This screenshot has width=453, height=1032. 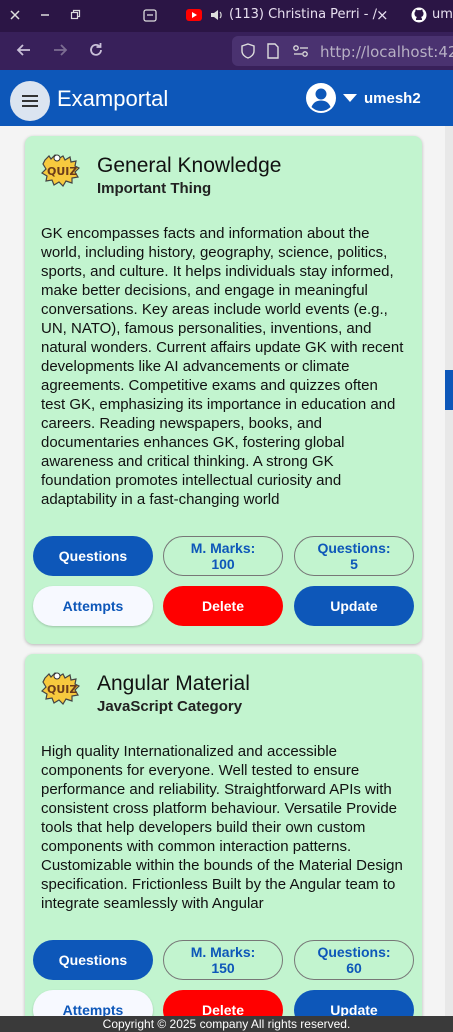 What do you see at coordinates (442, 14) in the screenshot?
I see `github-tab-title: um` at bounding box center [442, 14].